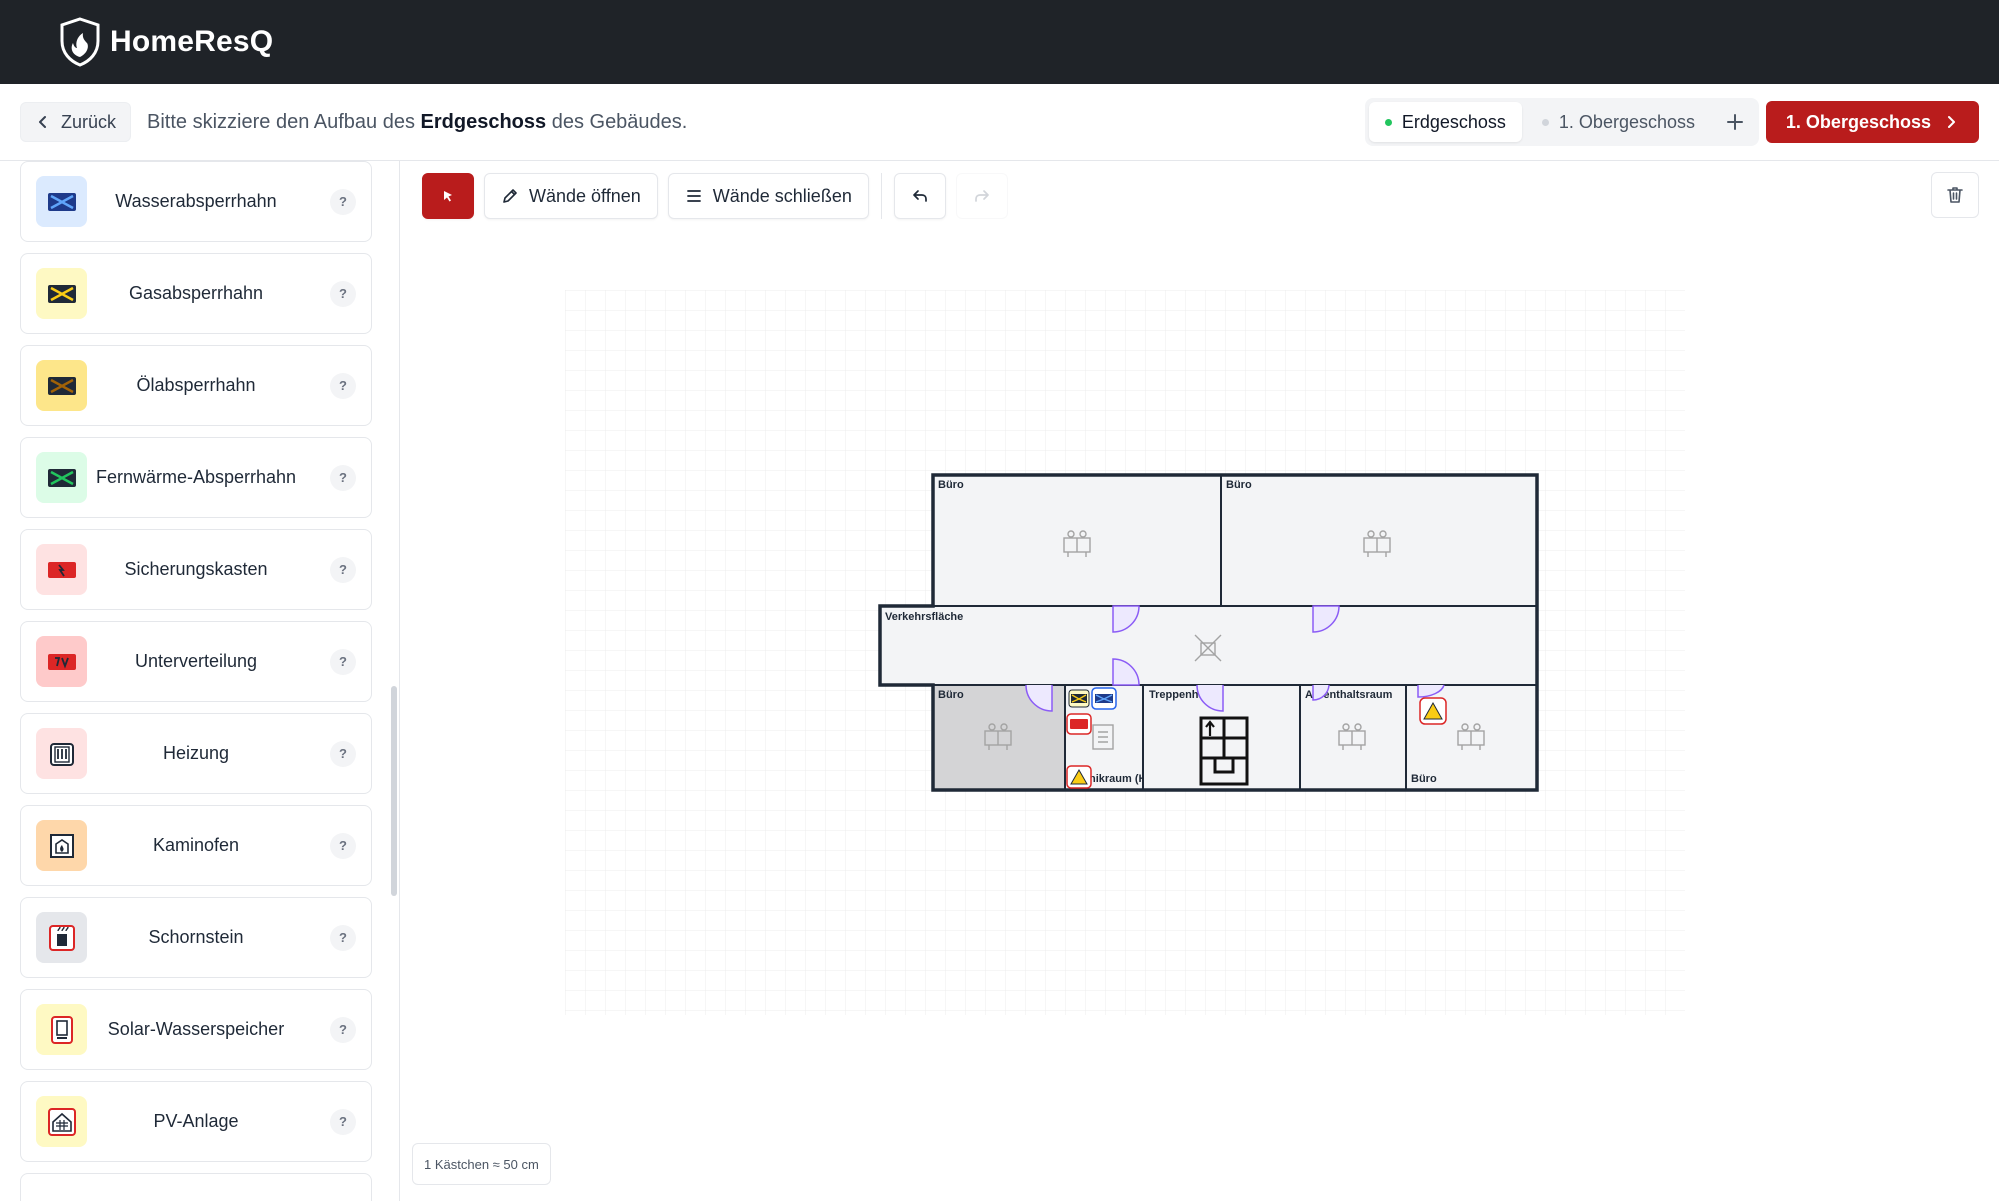 The image size is (1999, 1201). I want to click on symbol-item-heizung: Heizung ?, so click(196, 753).